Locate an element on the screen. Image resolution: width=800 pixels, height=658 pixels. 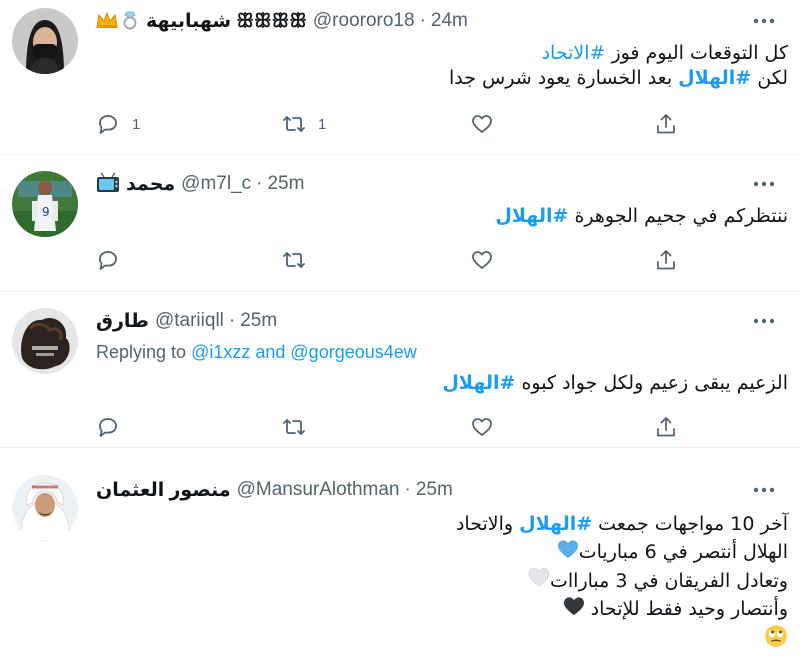
blue-heart-emoji is located at coordinates (568, 553).